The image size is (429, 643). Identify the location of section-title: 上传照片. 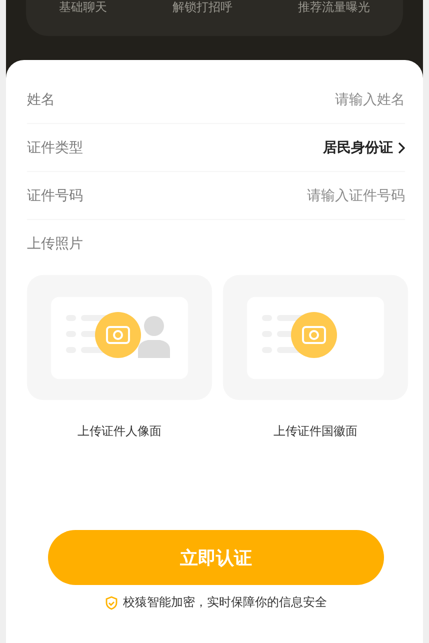
(55, 244).